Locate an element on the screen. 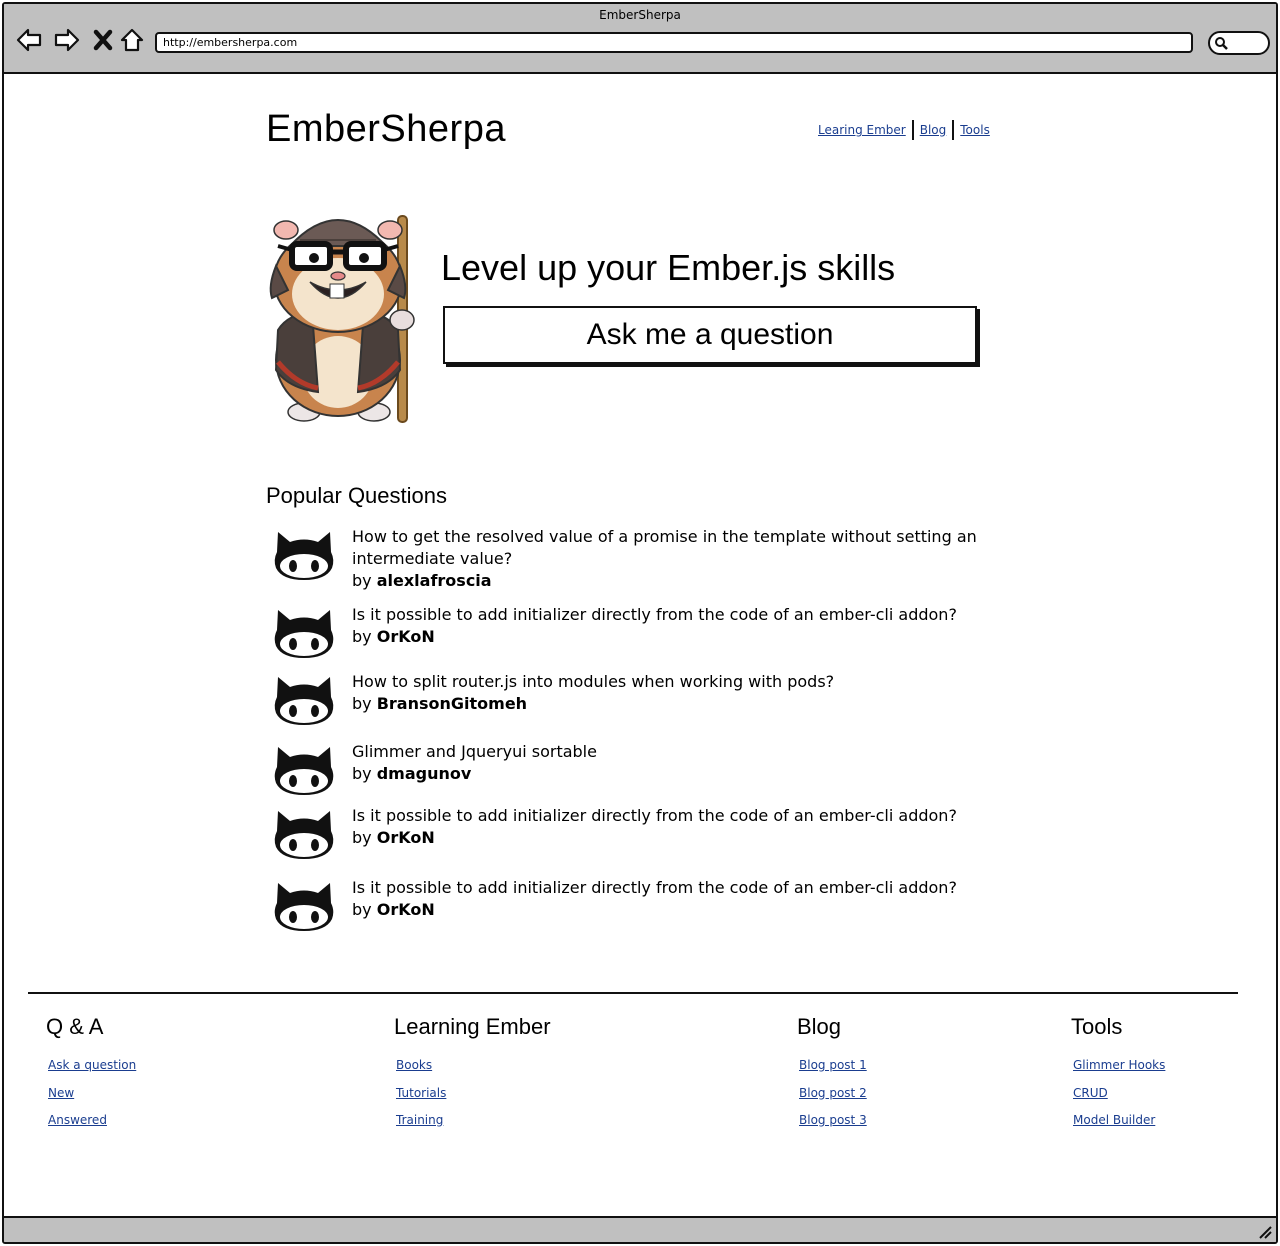 This screenshot has width=1280, height=1246. footer-link-new: New is located at coordinates (92, 1100).